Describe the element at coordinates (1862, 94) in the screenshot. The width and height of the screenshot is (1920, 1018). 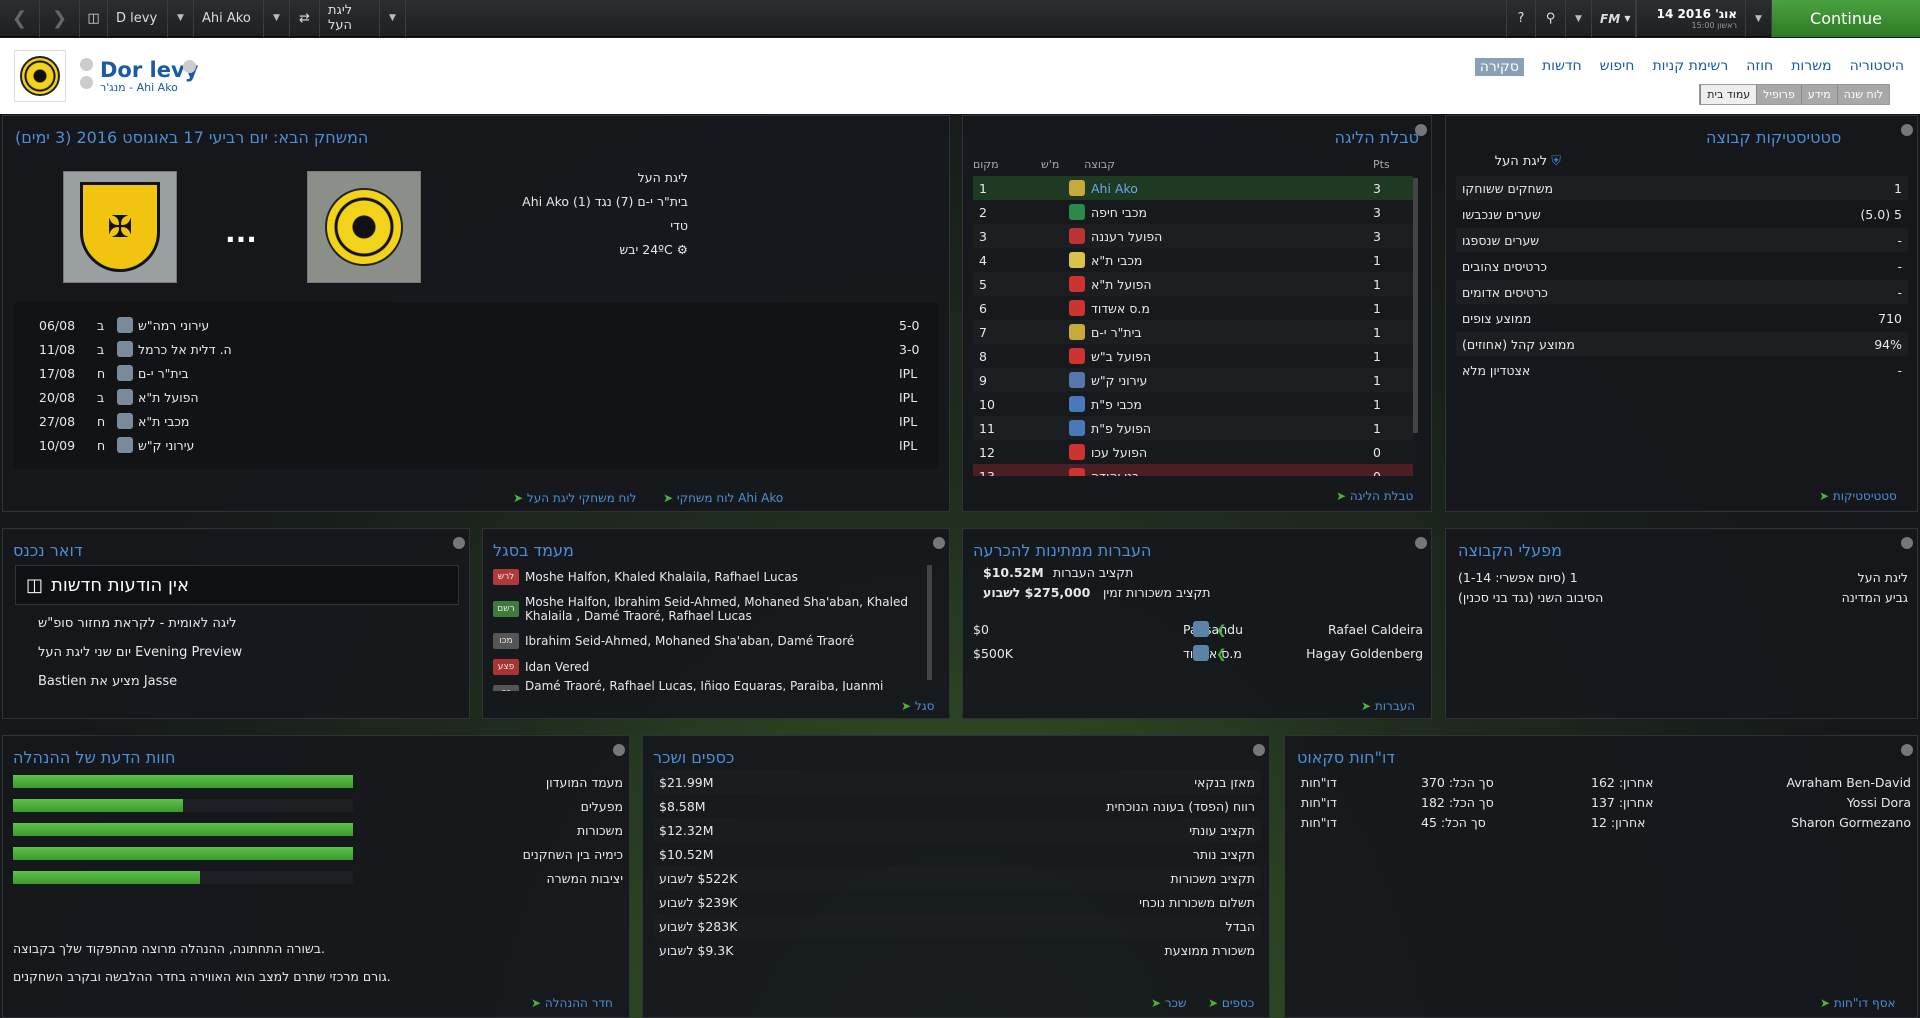
I see `tab-calendar: לוח שנה` at that location.